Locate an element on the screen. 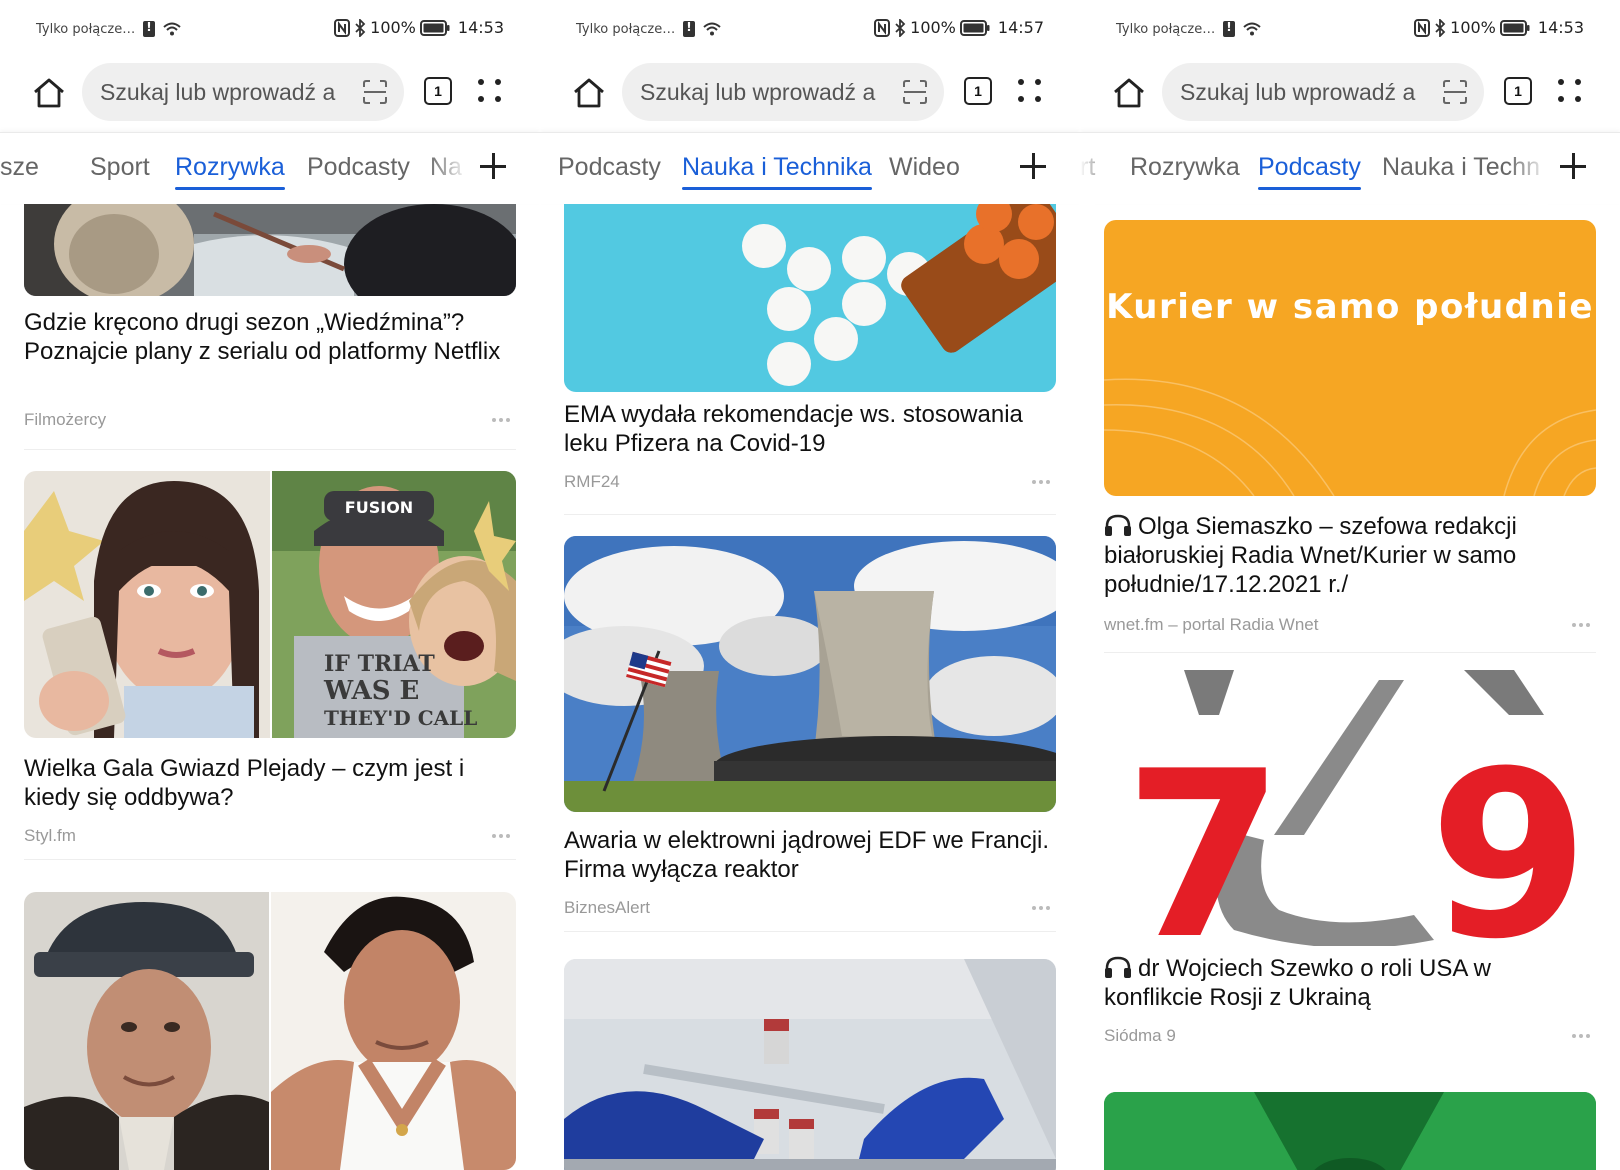 Image resolution: width=1620 pixels, height=1170 pixels. shirt-text: THEY'D CALL is located at coordinates (400, 718).